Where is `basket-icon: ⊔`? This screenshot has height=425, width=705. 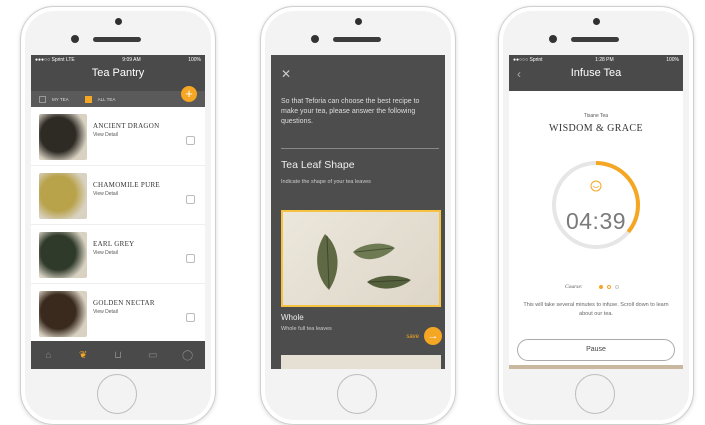 basket-icon: ⊔ is located at coordinates (117, 355).